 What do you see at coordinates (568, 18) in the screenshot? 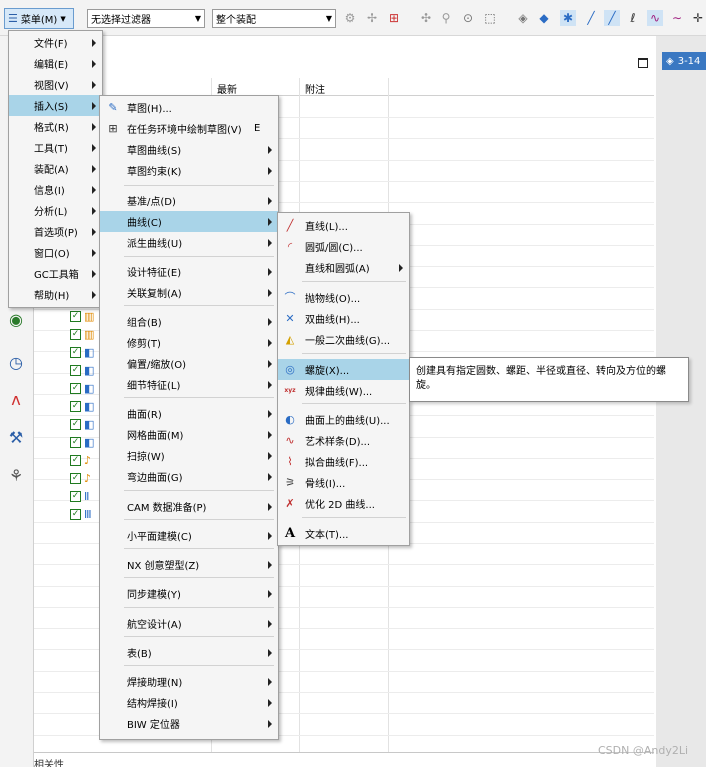
I see `snap-points-icon: ✱` at bounding box center [568, 18].